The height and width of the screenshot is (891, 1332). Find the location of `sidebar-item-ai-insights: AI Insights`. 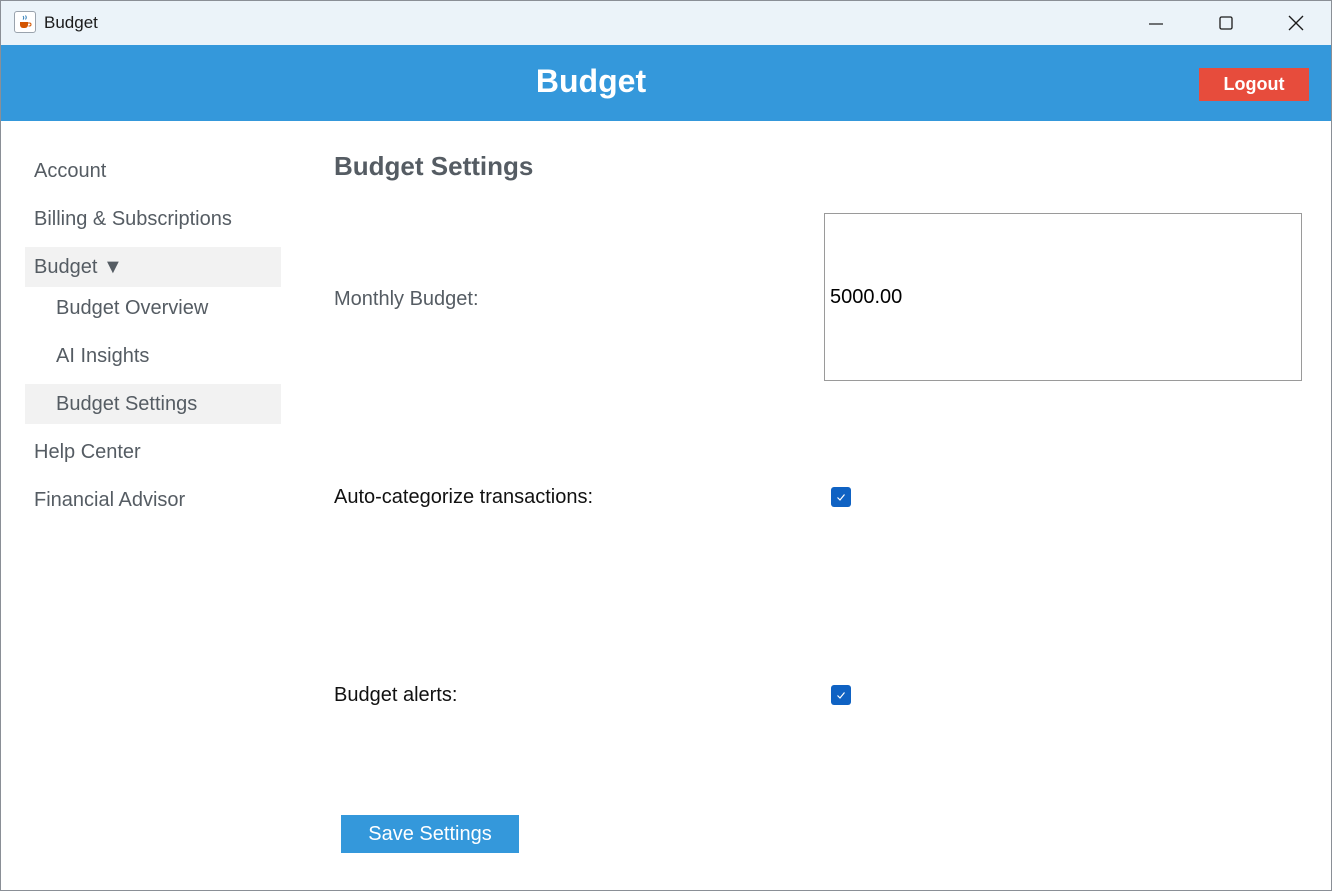

sidebar-item-ai-insights: AI Insights is located at coordinates (153, 356).